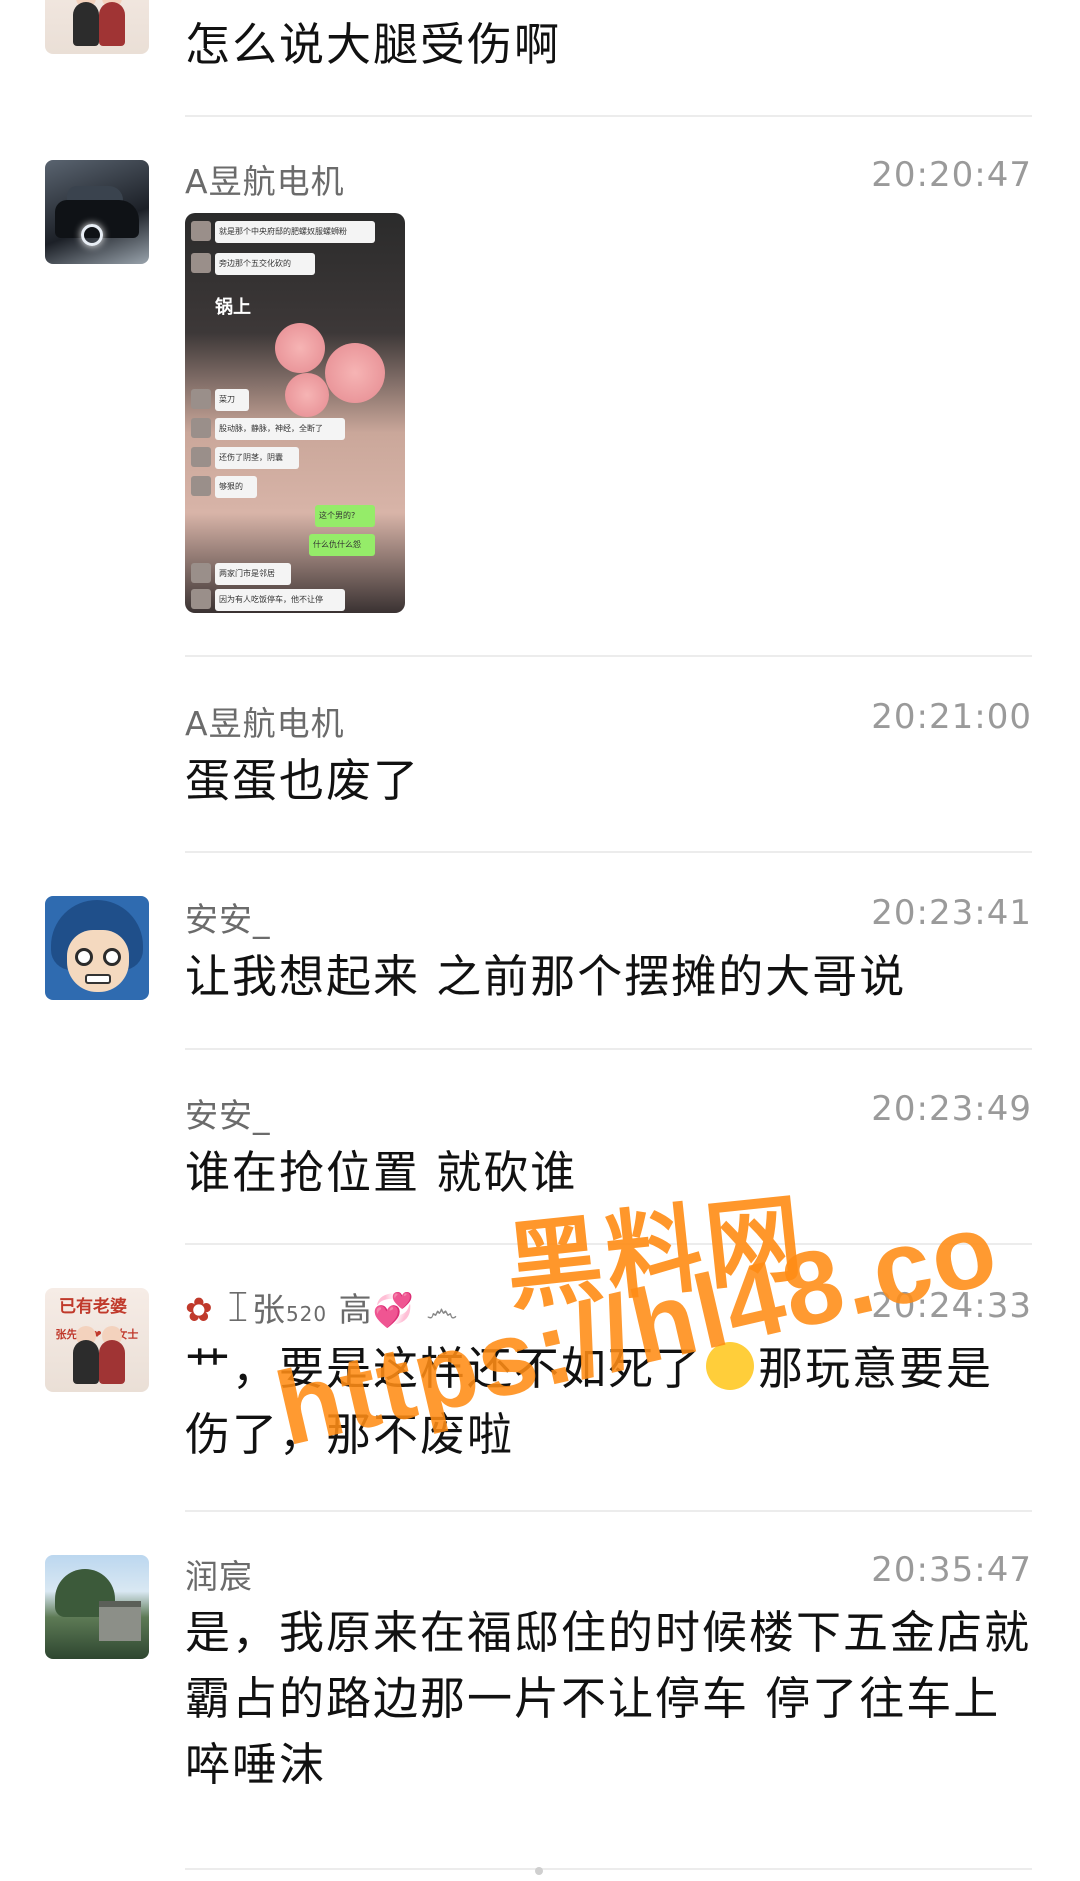 The width and height of the screenshot is (1080, 1881). I want to click on screenshot-bubble: 股动脉，静脉，神经，全断了, so click(280, 429).